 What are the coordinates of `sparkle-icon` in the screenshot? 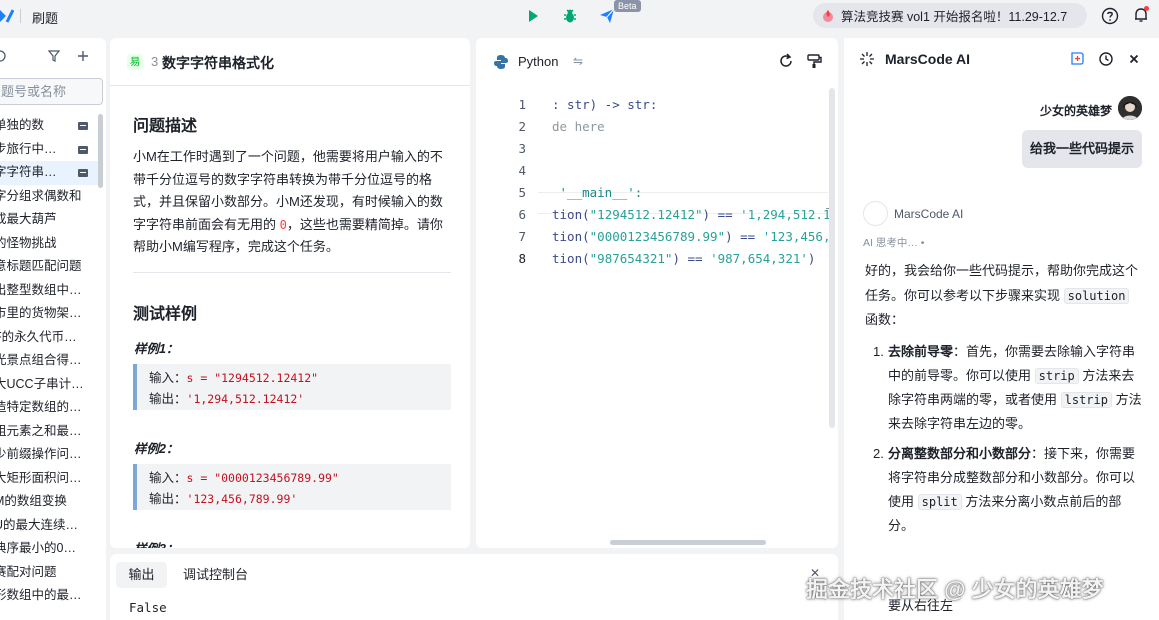 It's located at (867, 59).